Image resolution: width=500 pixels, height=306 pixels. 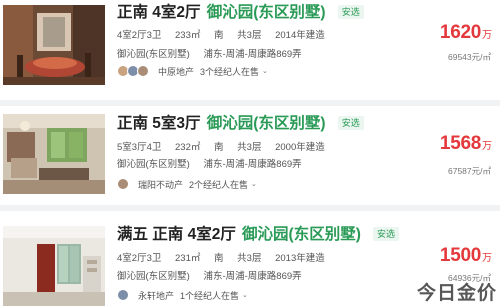 I want to click on agency-name: 永轩地产, so click(x=156, y=295).